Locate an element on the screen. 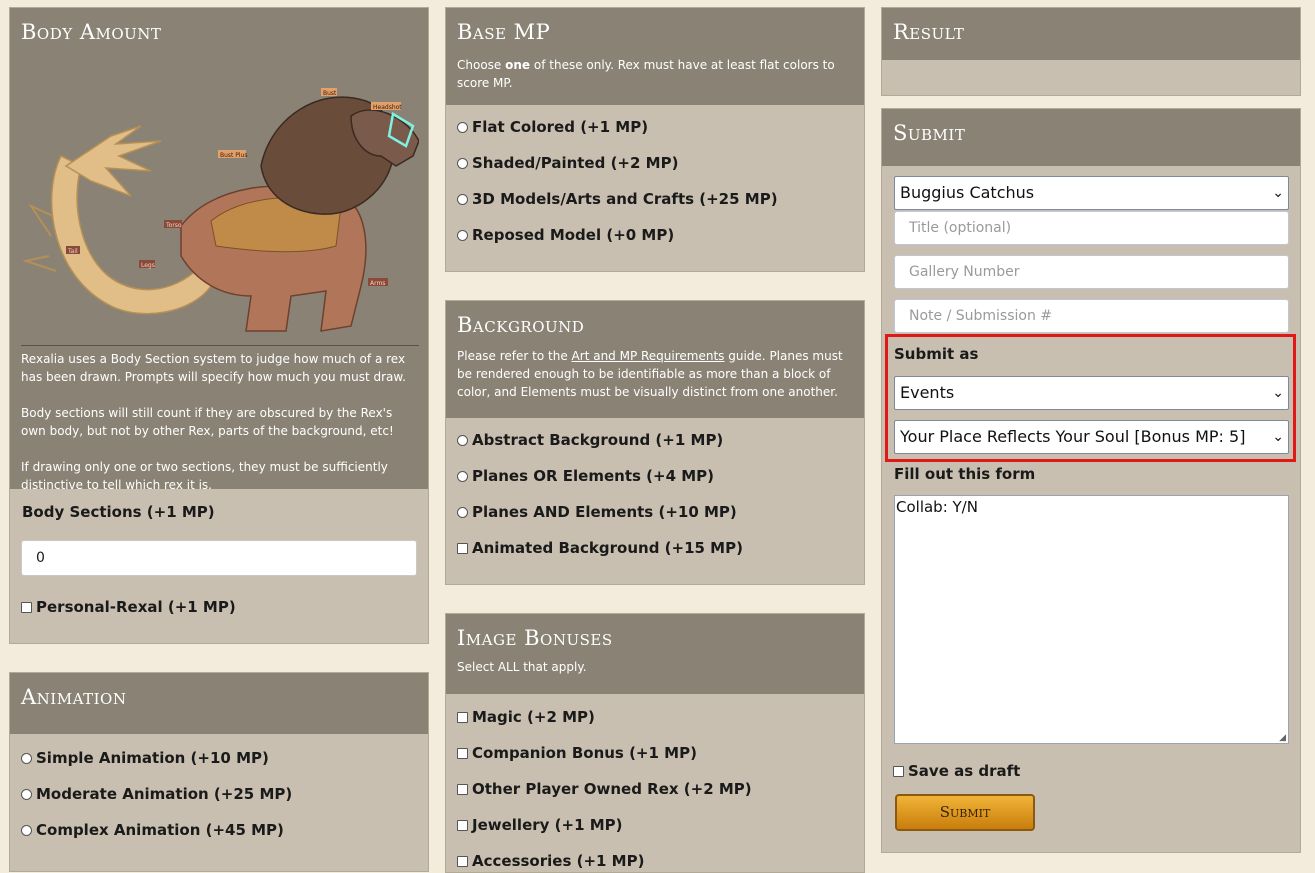 Image resolution: width=1315 pixels, height=873 pixels. submit-as-select: Events ⌄ is located at coordinates (1091, 393).